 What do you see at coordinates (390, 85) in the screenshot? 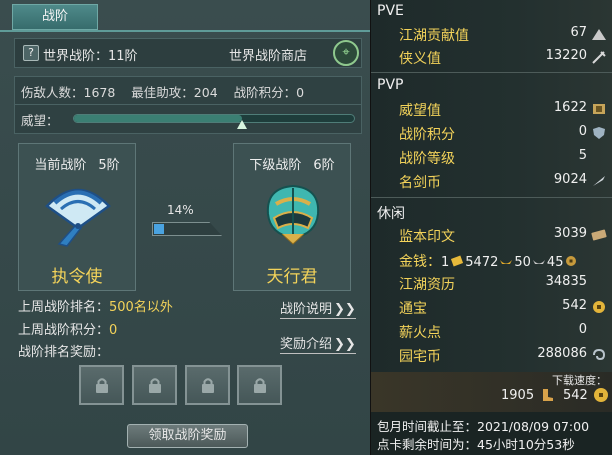
I see `pvp-title: PVP` at bounding box center [390, 85].